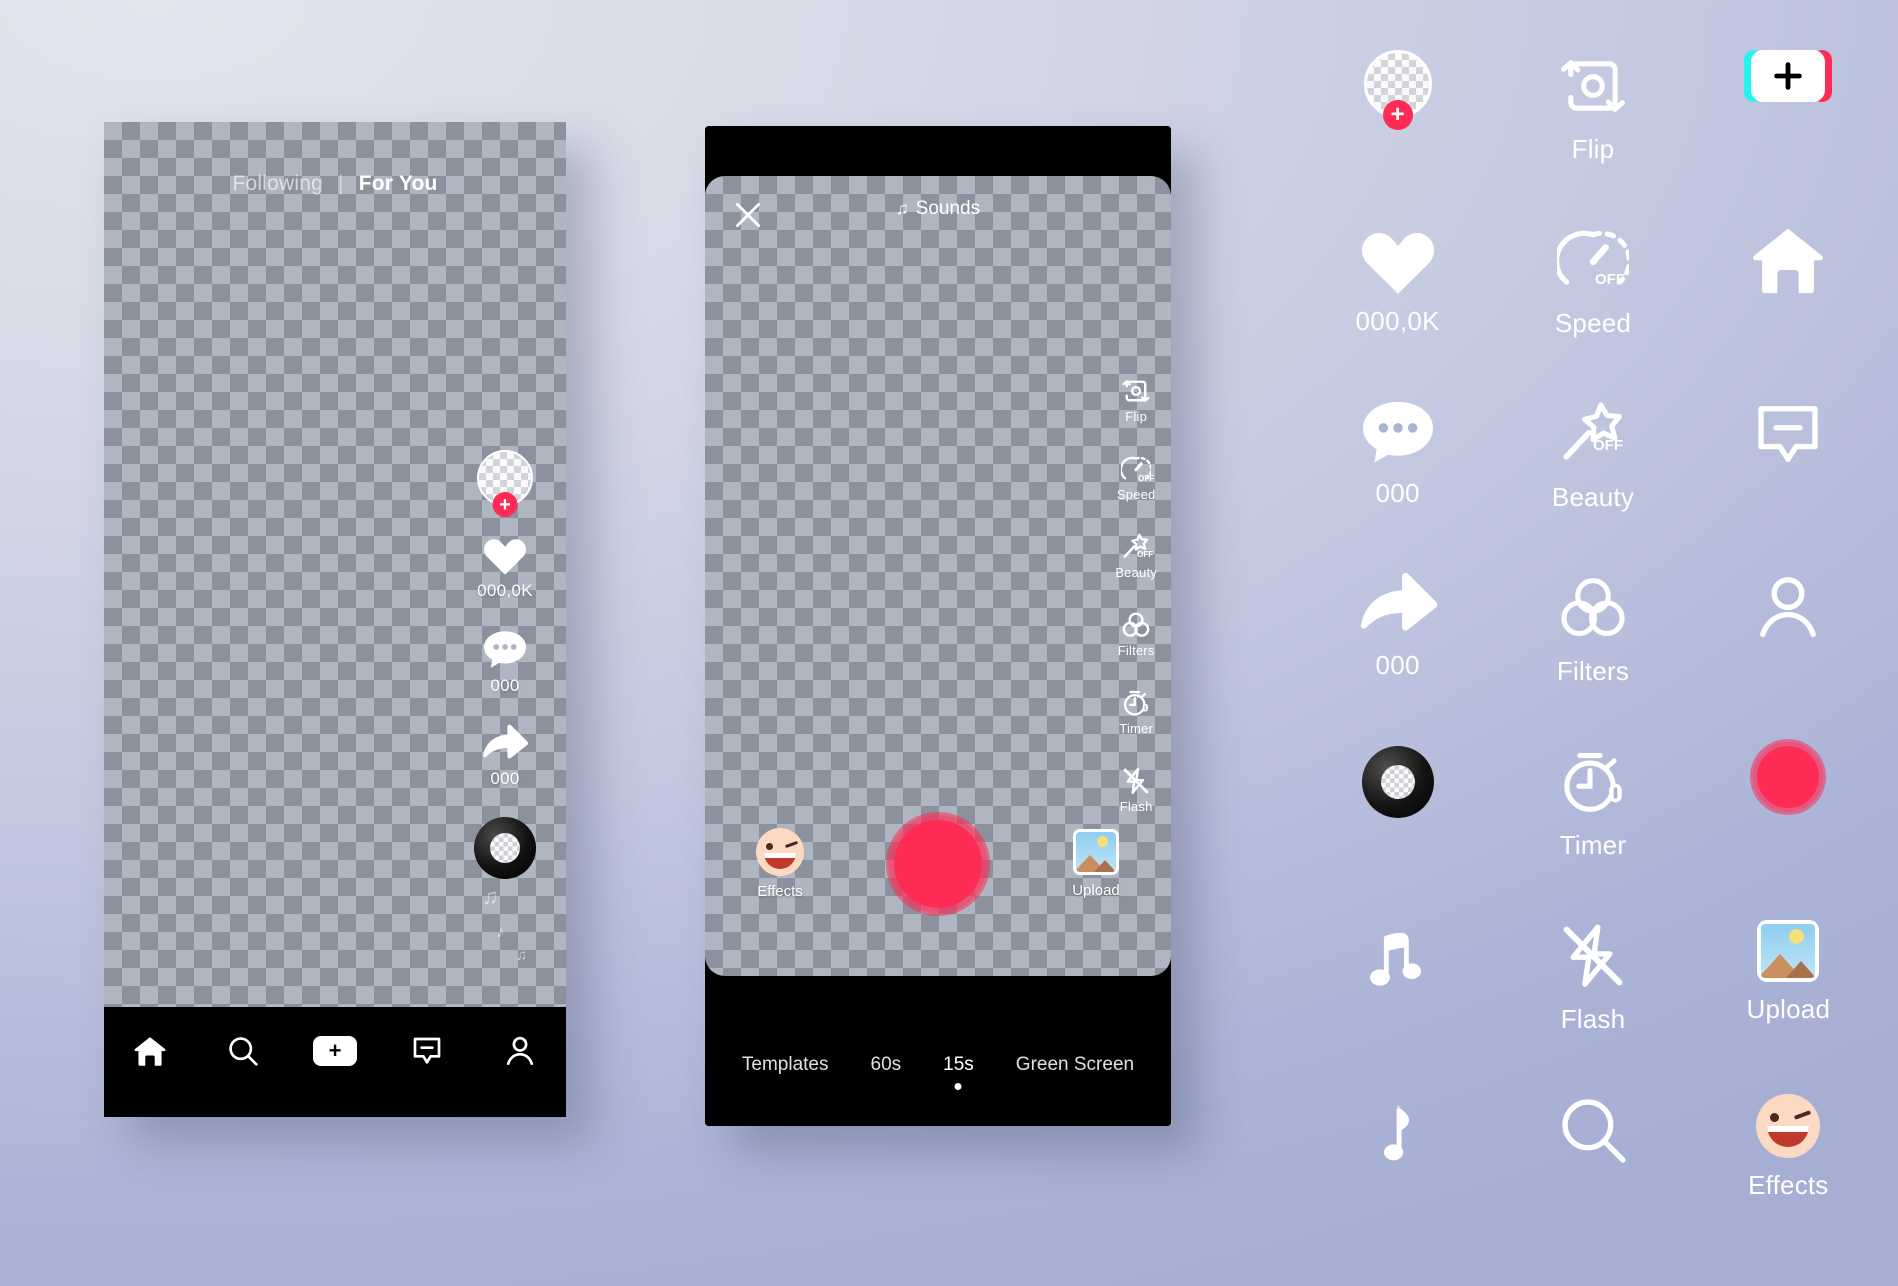 This screenshot has width=1898, height=1286. I want to click on effects-button: Effects, so click(780, 864).